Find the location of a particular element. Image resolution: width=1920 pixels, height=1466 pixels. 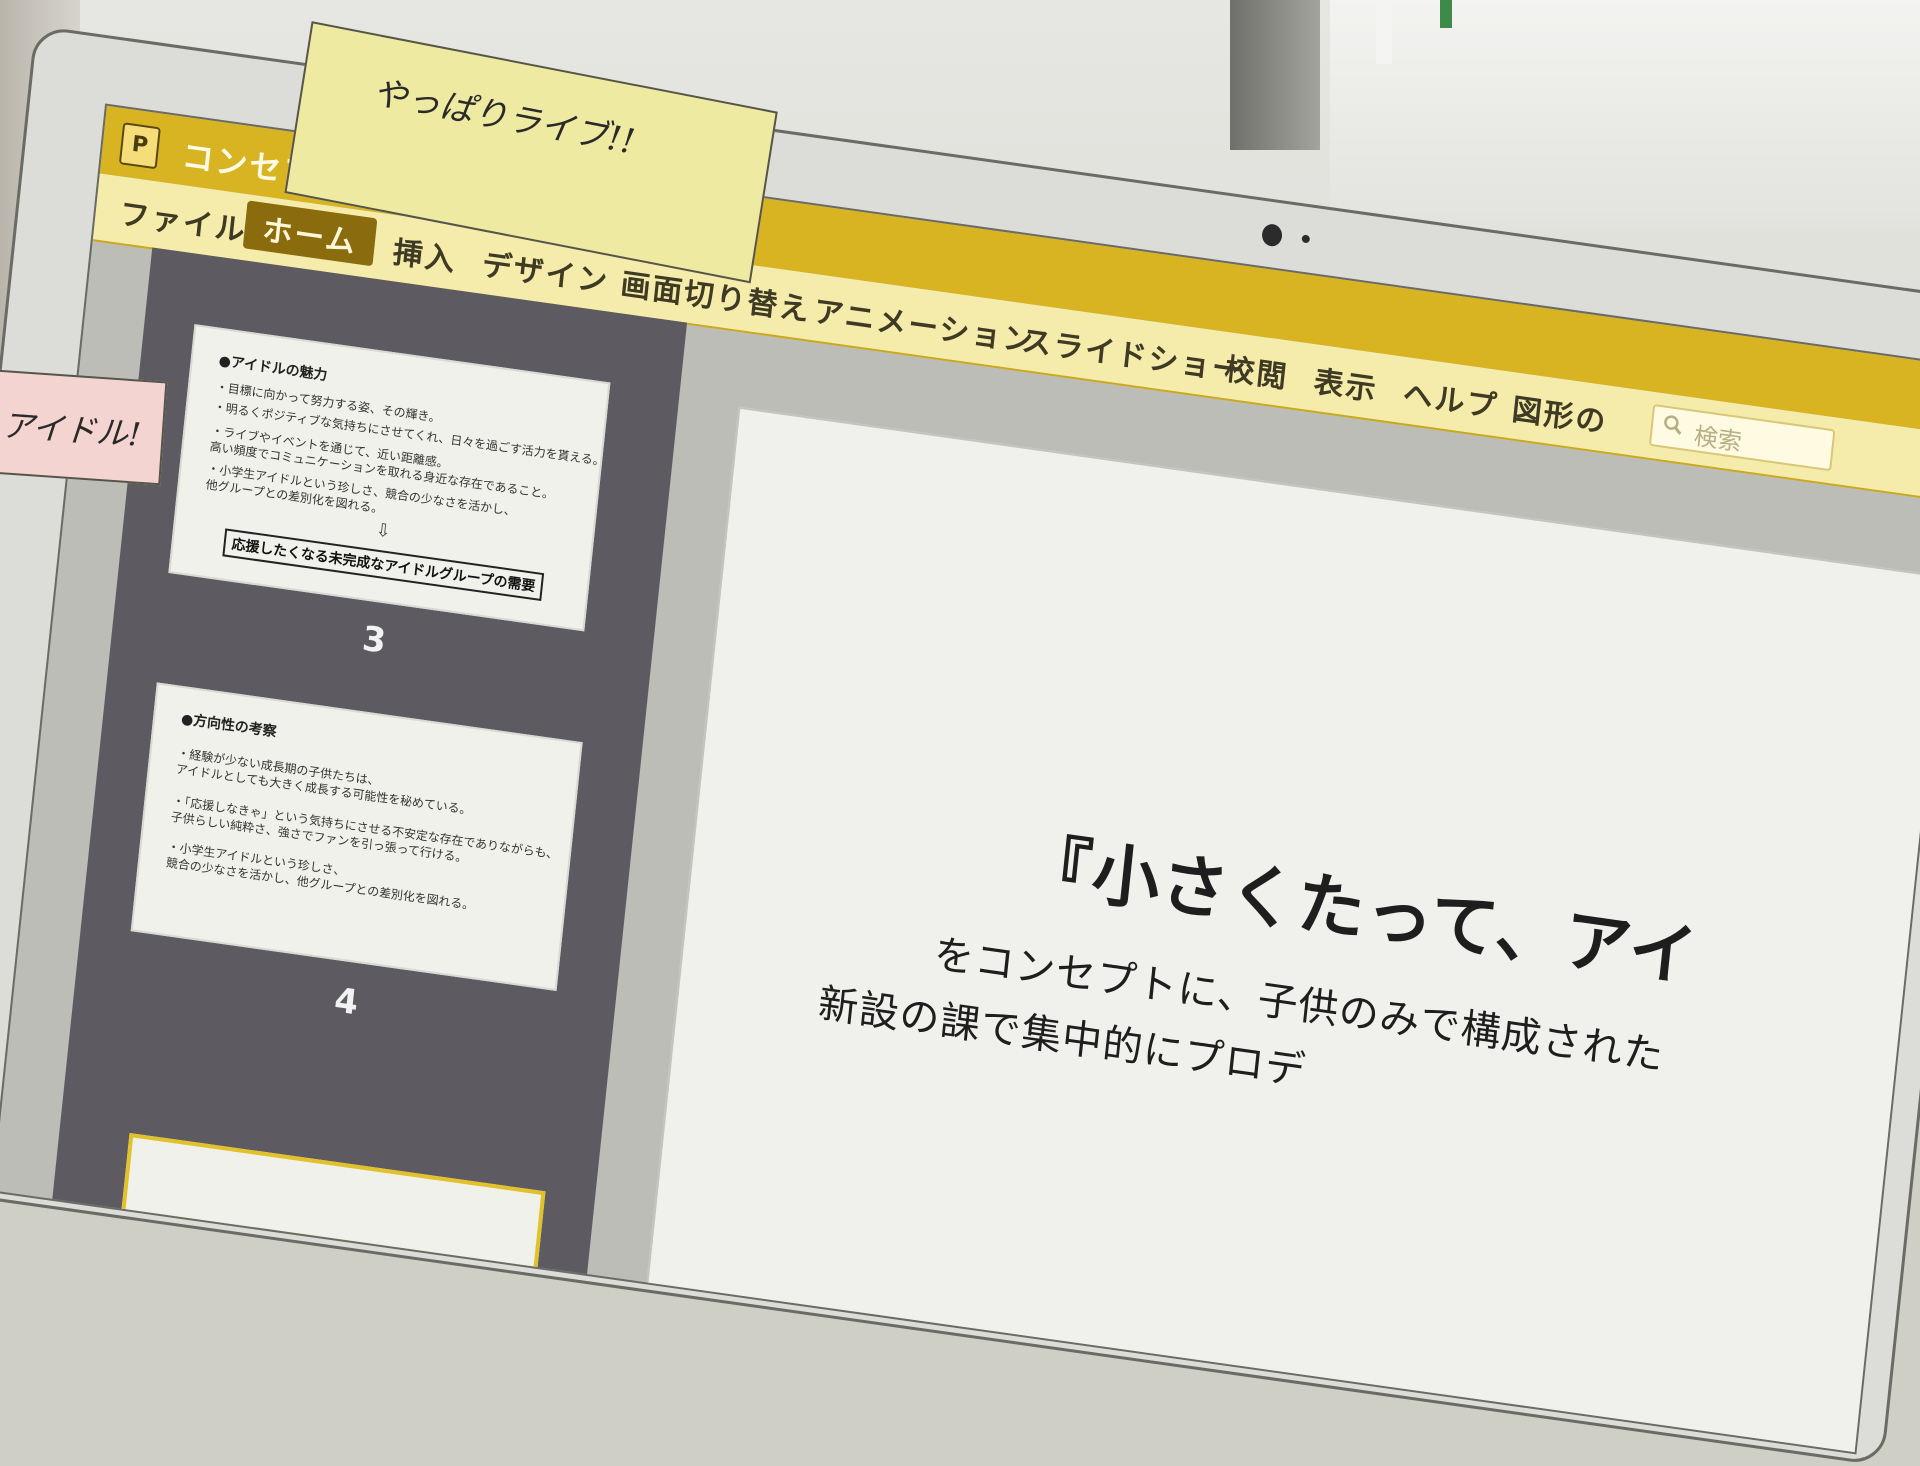

powerpoint-app-icon: P is located at coordinates (139, 146).